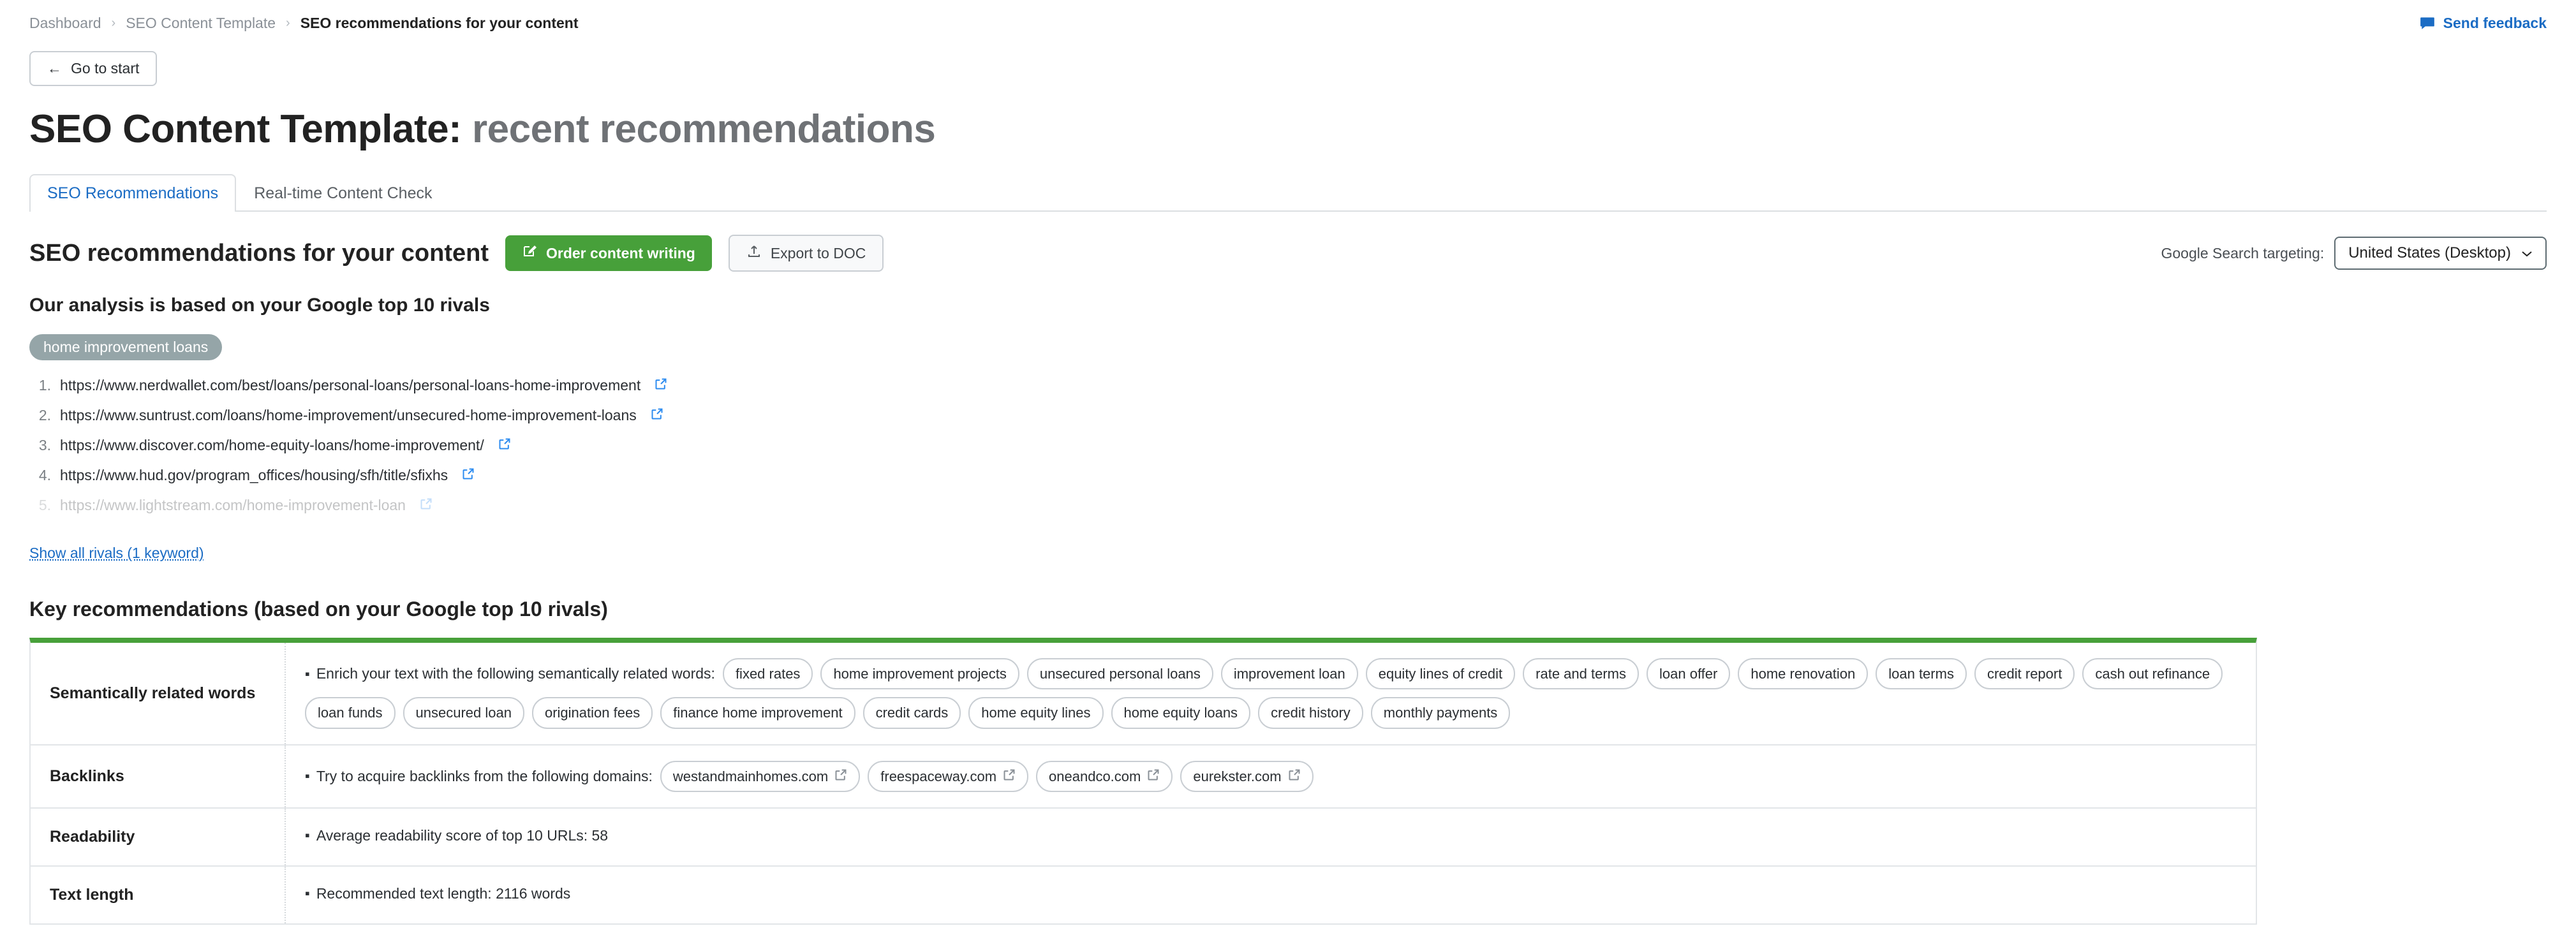 The width and height of the screenshot is (2576, 940). What do you see at coordinates (1119, 674) in the screenshot?
I see `related-word-chip: unsecured personal loans` at bounding box center [1119, 674].